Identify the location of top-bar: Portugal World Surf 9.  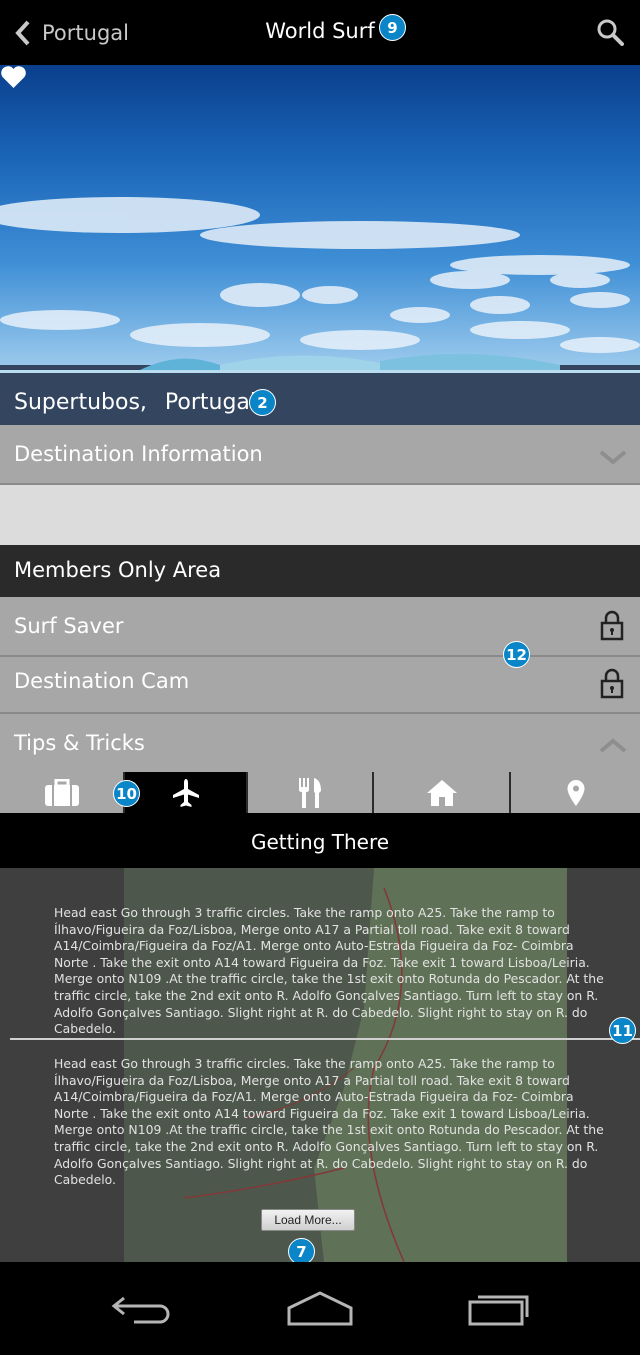
(320, 32).